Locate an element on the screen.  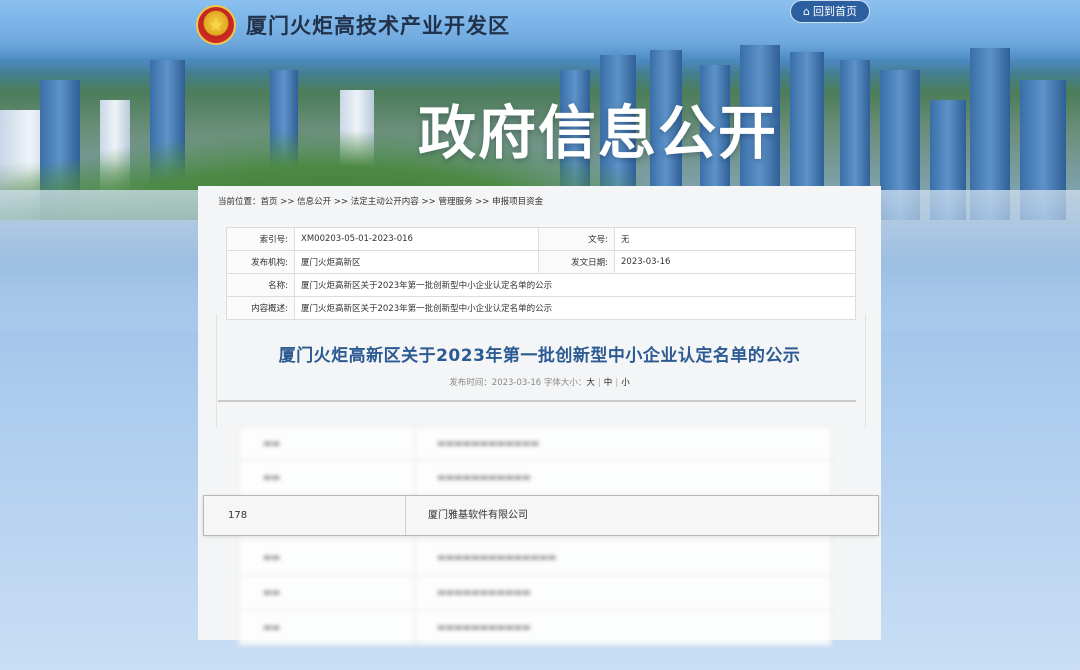
publisher-label: 发布机构: is located at coordinates (260, 262).